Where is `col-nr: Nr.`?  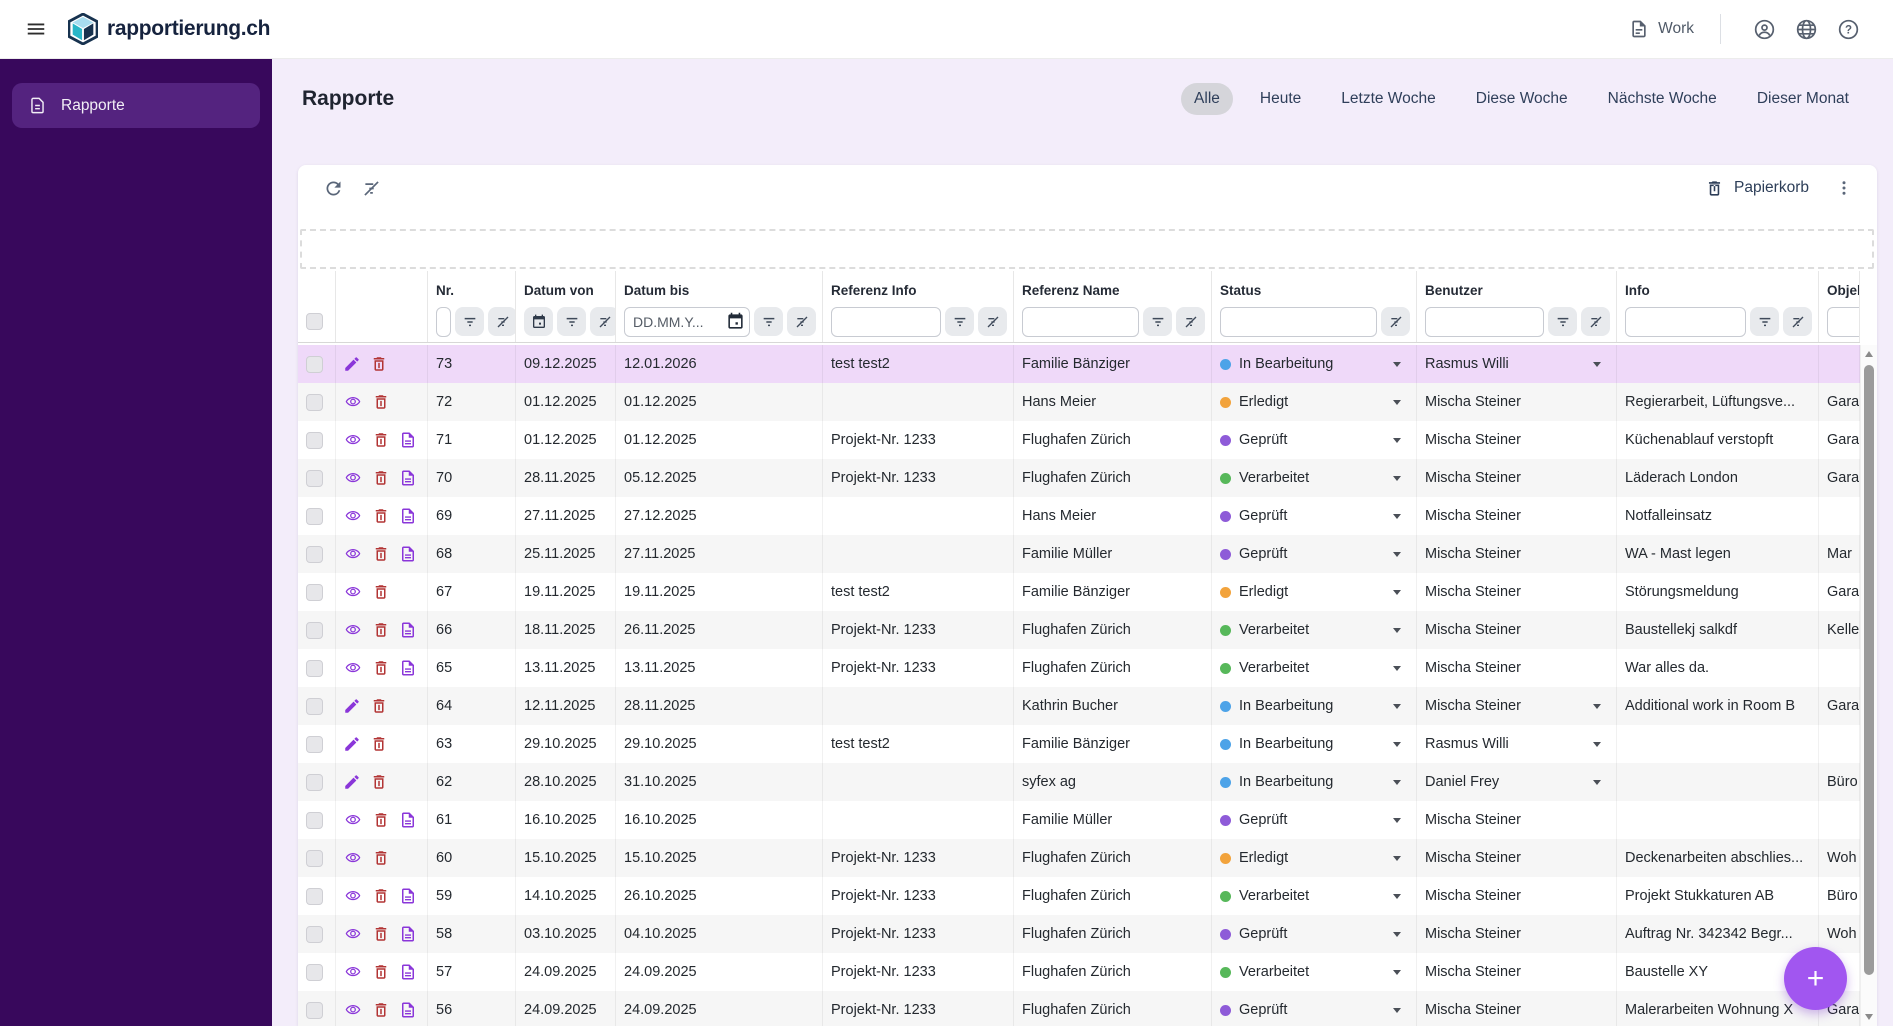
col-nr: Nr. is located at coordinates (472, 286).